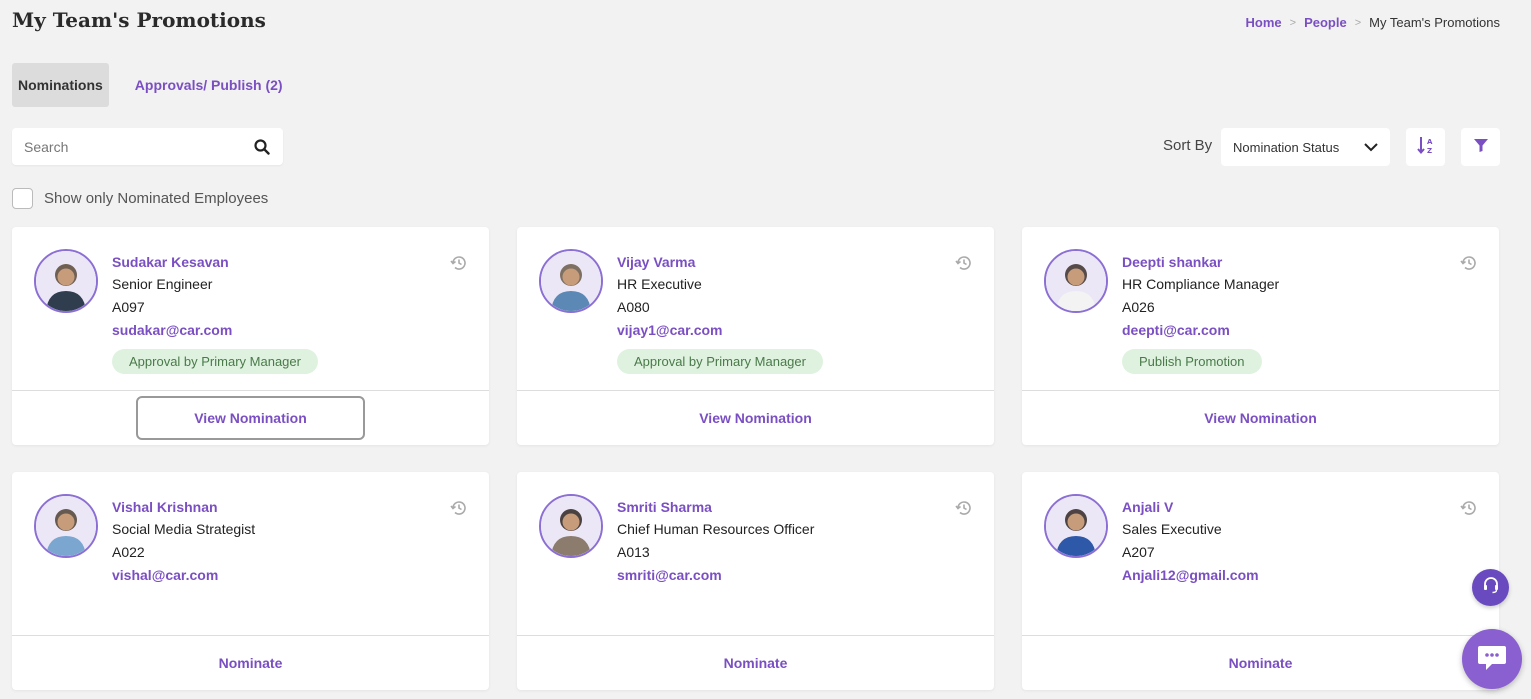 The image size is (1531, 699). Describe the element at coordinates (1429, 151) in the screenshot. I see `svg-text: Z` at that location.